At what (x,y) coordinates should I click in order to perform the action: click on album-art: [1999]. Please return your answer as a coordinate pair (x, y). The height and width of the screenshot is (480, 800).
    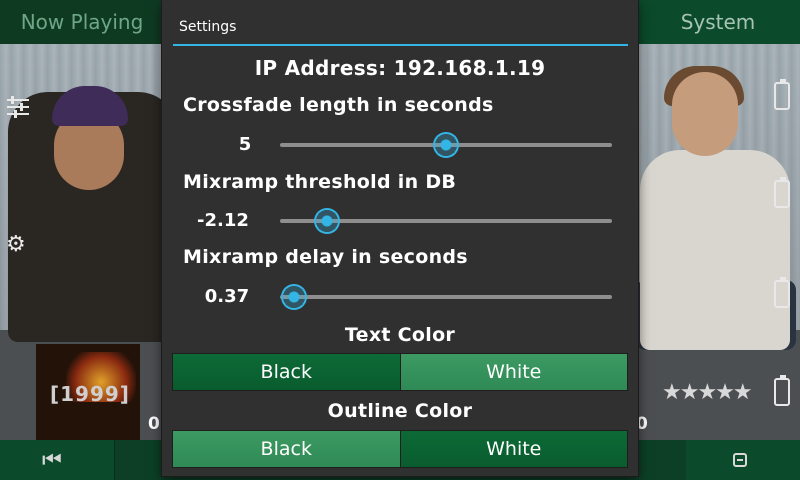
    Looking at the image, I should click on (88, 392).